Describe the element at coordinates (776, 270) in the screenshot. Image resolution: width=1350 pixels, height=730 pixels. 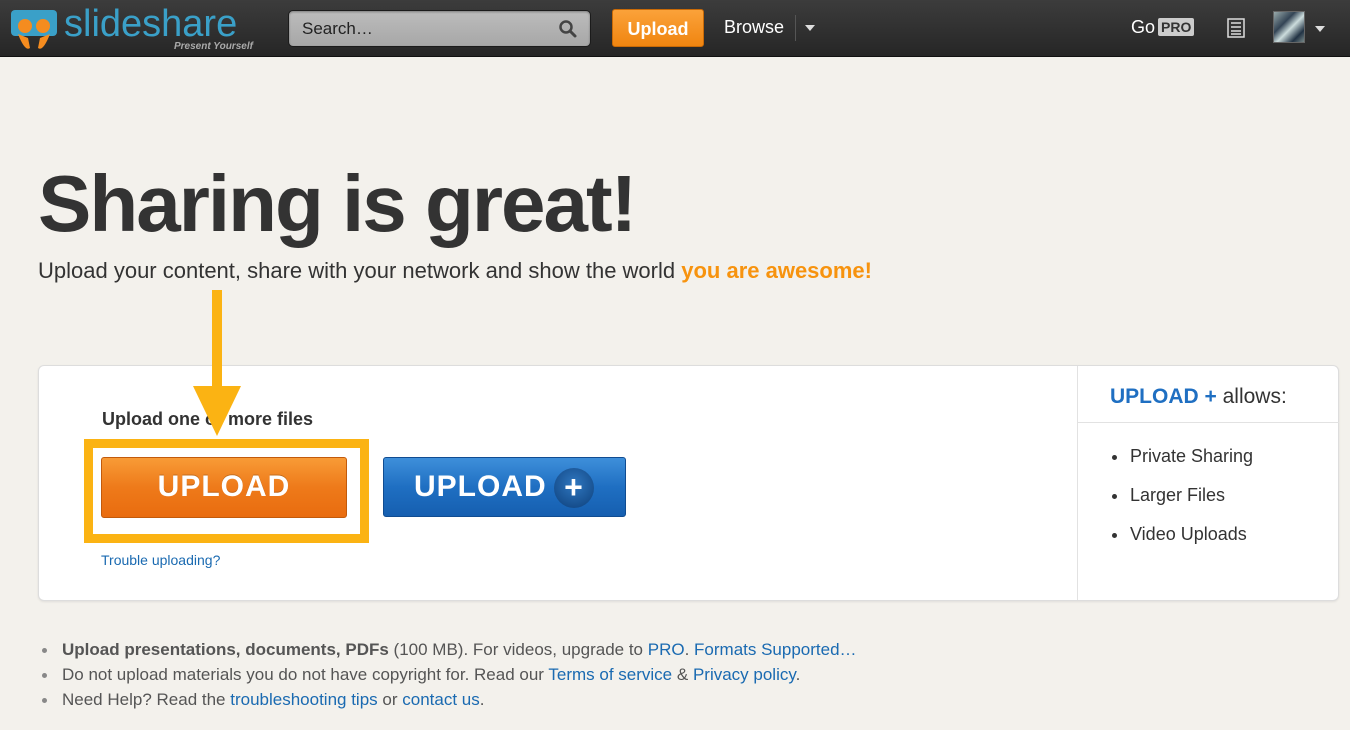
I see `subtitle-highlight: you are awesome!` at that location.